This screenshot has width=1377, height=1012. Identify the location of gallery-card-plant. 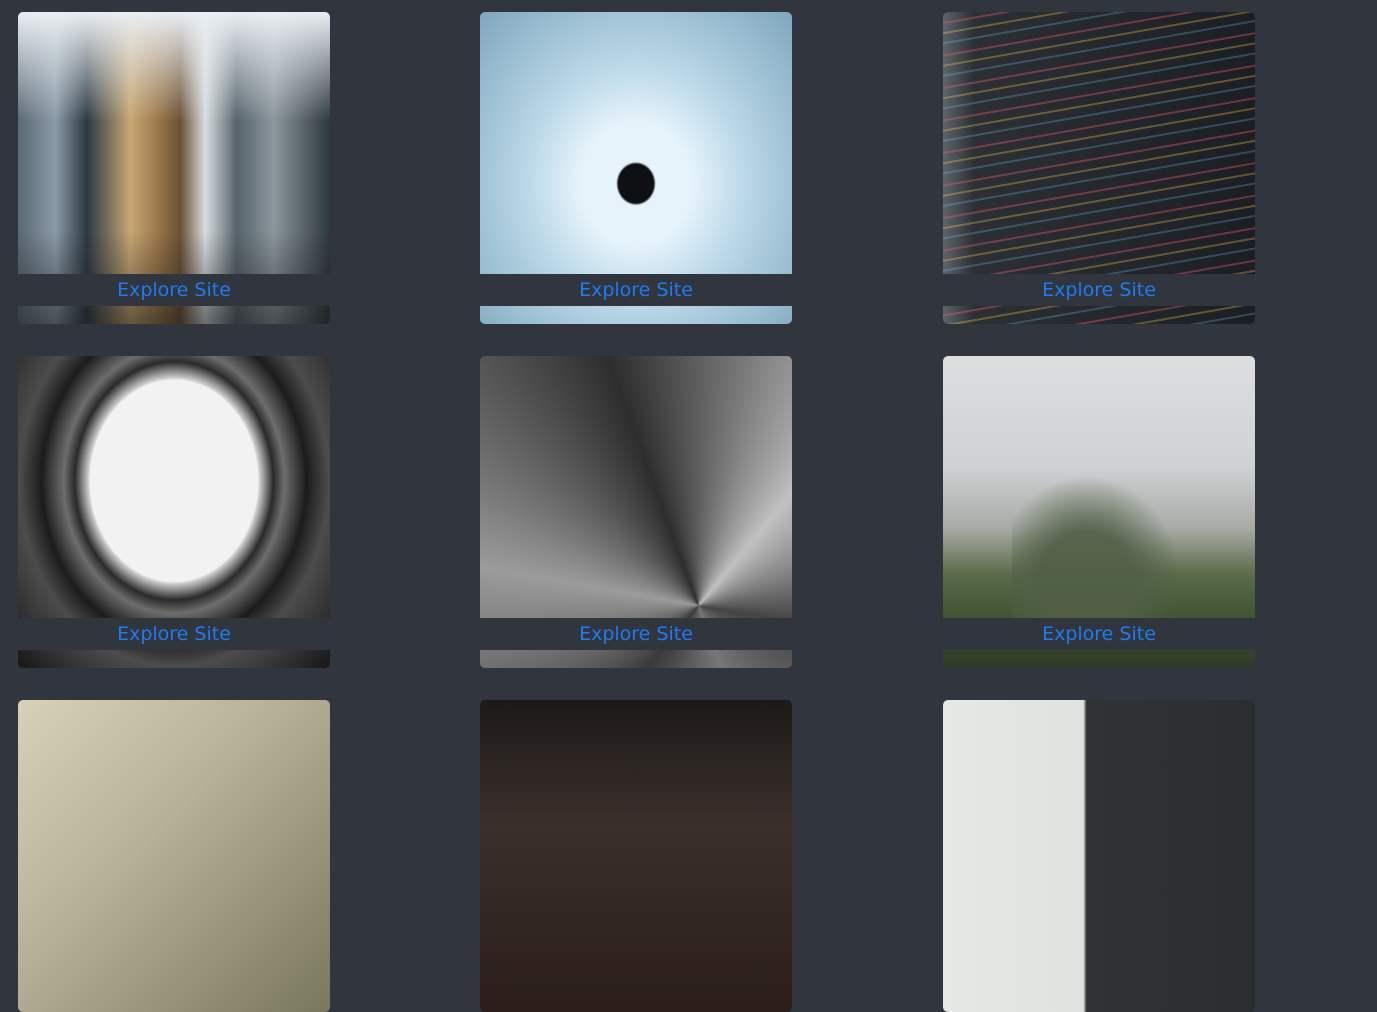
(1099, 856).